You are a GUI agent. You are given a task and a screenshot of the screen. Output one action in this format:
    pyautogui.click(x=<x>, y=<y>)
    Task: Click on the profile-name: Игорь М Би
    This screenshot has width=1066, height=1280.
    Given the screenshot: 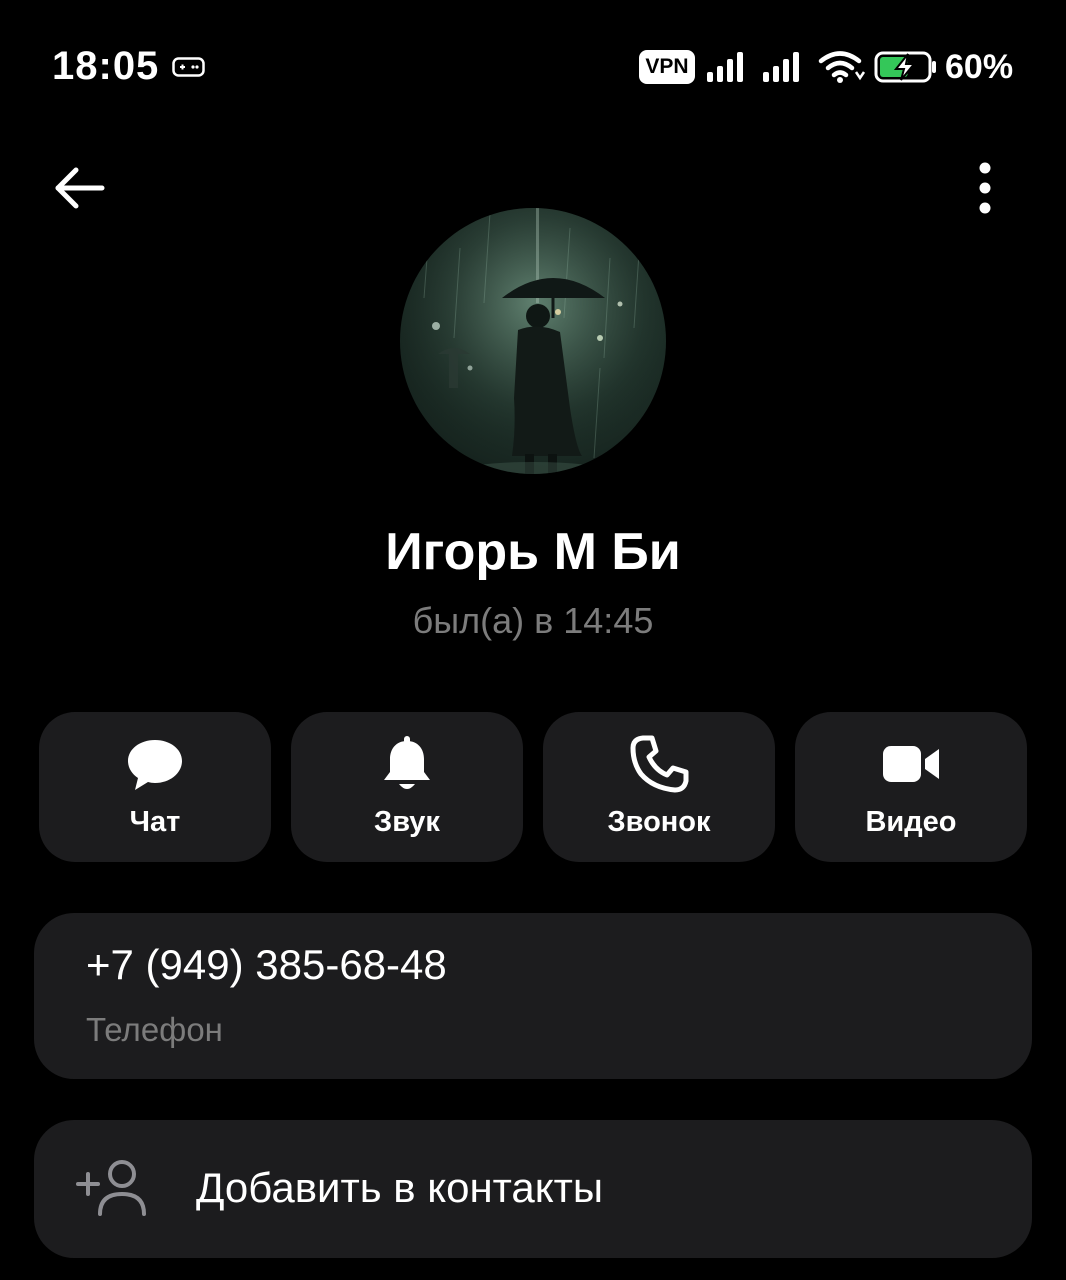 What is the action you would take?
    pyautogui.click(x=533, y=552)
    